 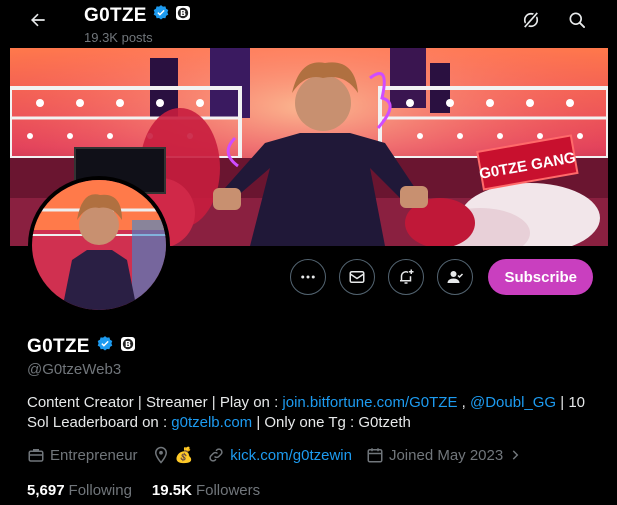 I want to click on header-actions, so click(x=554, y=20).